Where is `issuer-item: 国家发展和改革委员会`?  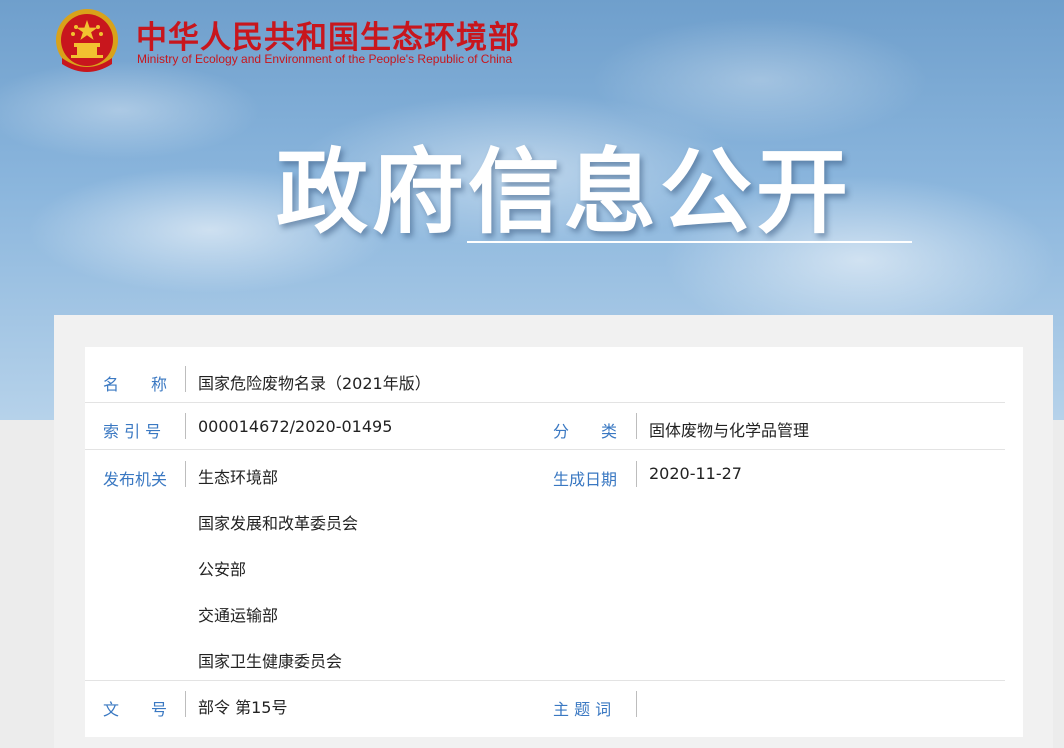
issuer-item: 国家发展和改革委员会 is located at coordinates (278, 523).